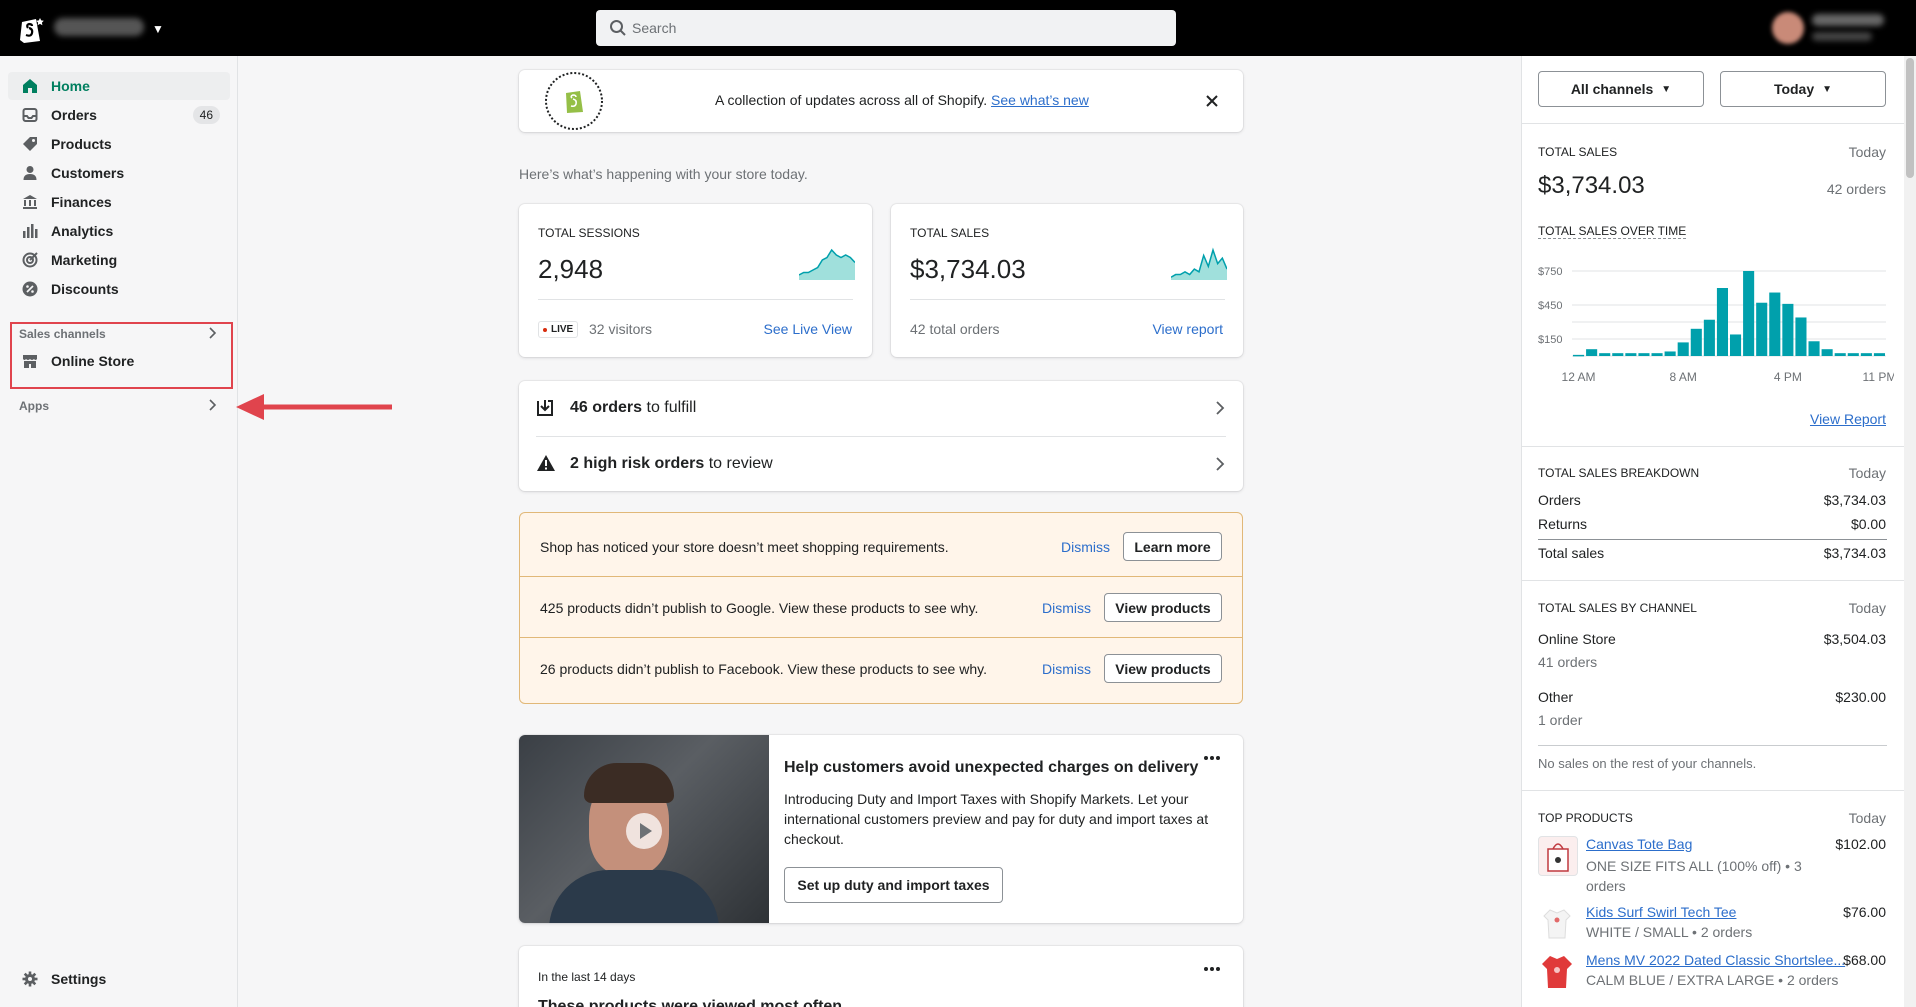 The height and width of the screenshot is (1007, 1916). I want to click on scroll-thumb, so click(1910, 118).